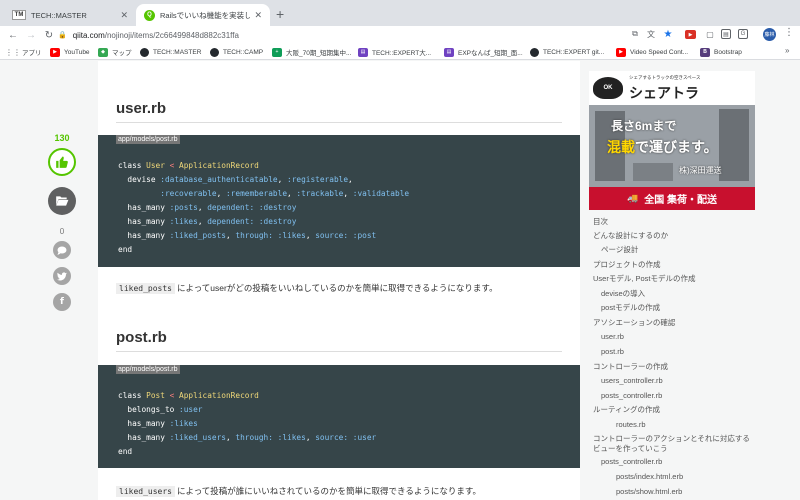  I want to click on bookmark-label: TECH::CAMP, so click(243, 52).